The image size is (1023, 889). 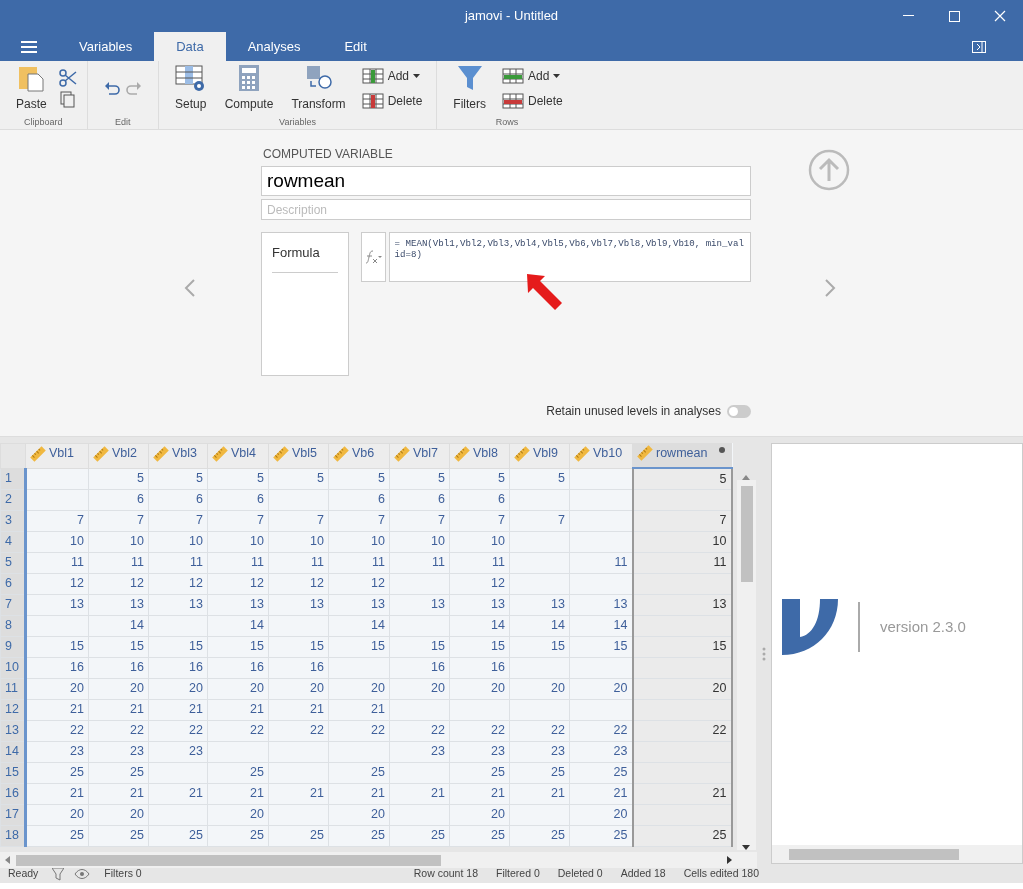 What do you see at coordinates (810, 627) in the screenshot?
I see `logo-icon` at bounding box center [810, 627].